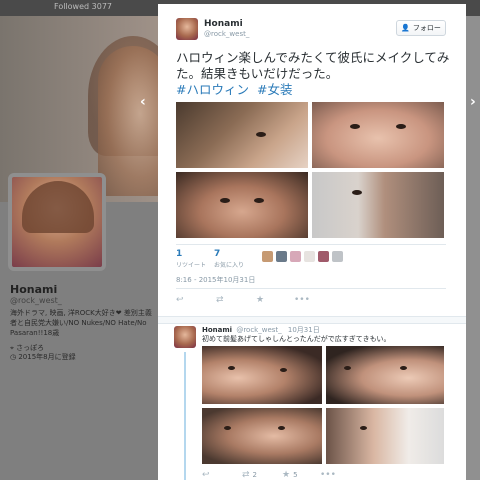 Image resolution: width=480 pixels, height=480 pixels. Describe the element at coordinates (83, 6) in the screenshot. I see `background-follow-stat: Followed 3077` at that location.